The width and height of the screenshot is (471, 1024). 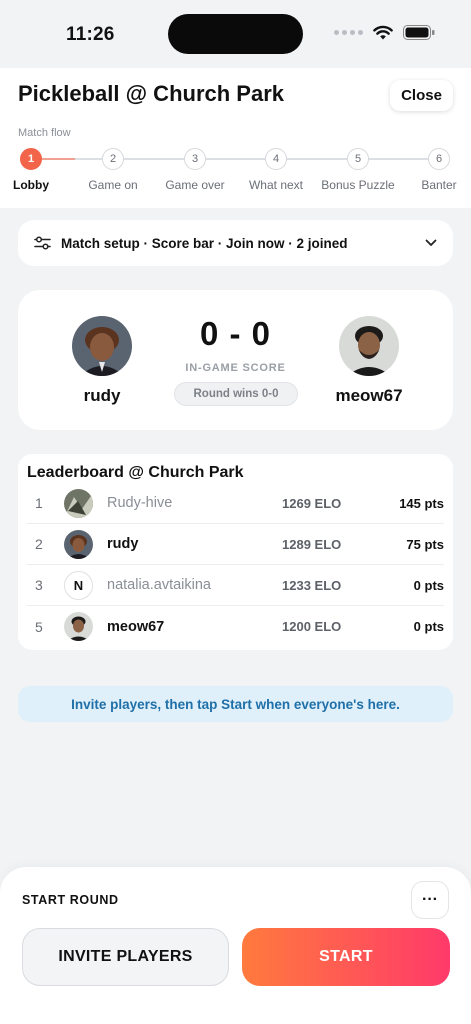 What do you see at coordinates (42, 243) in the screenshot?
I see `sliders-icon` at bounding box center [42, 243].